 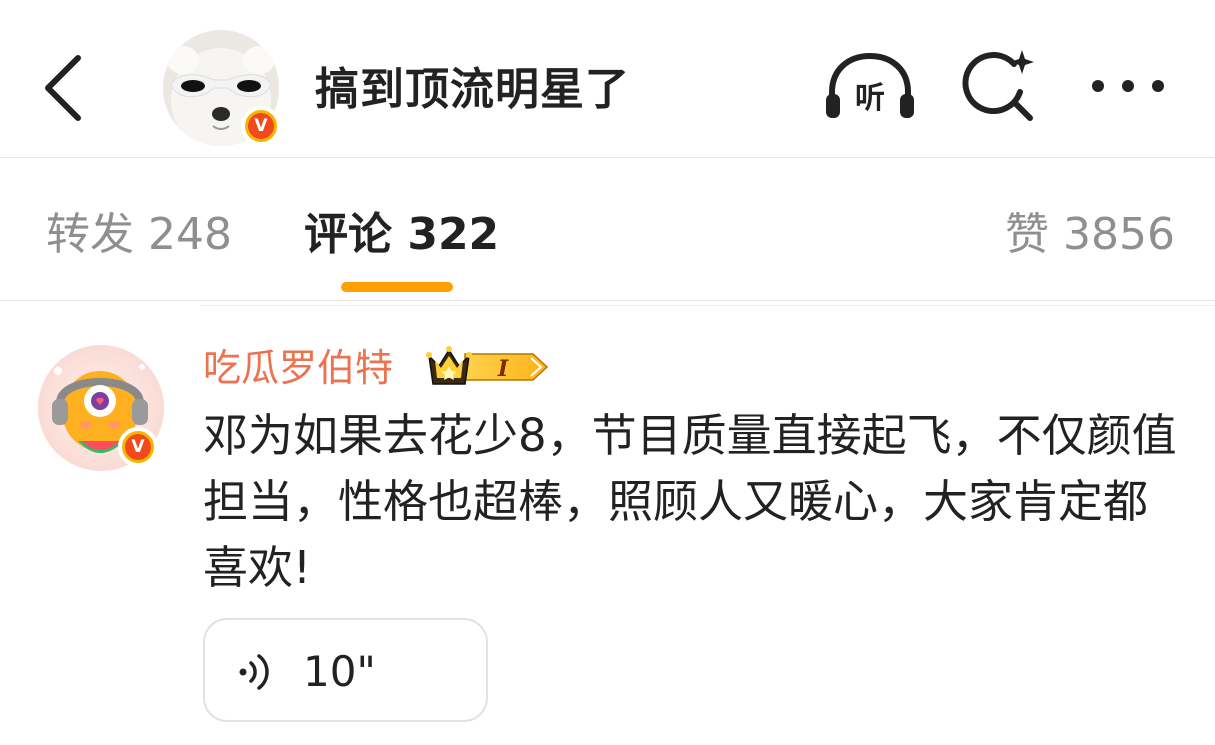 I want to click on voice-message-button: 10", so click(x=345, y=670).